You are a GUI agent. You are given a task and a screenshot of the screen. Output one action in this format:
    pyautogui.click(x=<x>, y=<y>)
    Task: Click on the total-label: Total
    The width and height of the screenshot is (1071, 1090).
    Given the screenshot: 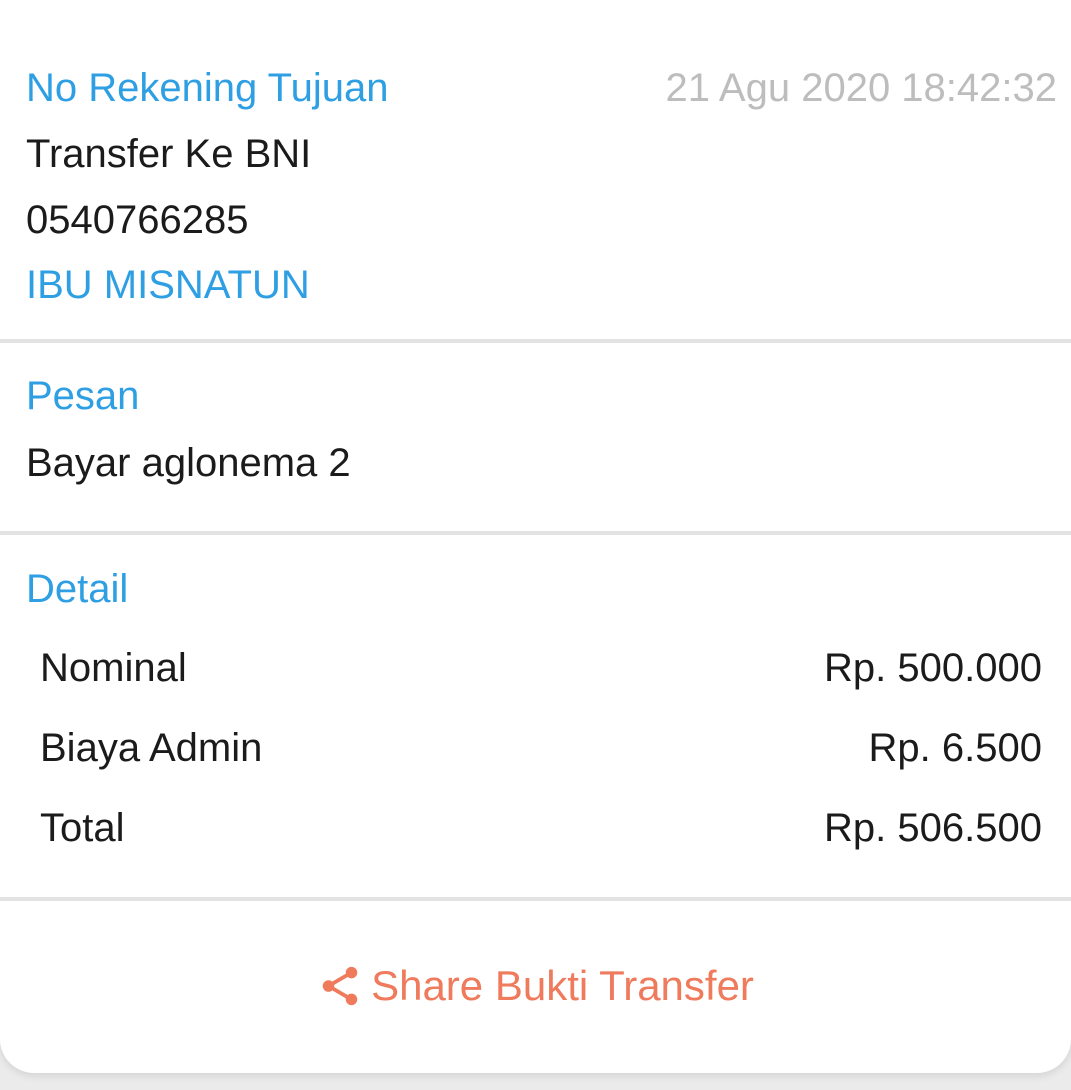 What is the action you would take?
    pyautogui.click(x=82, y=828)
    